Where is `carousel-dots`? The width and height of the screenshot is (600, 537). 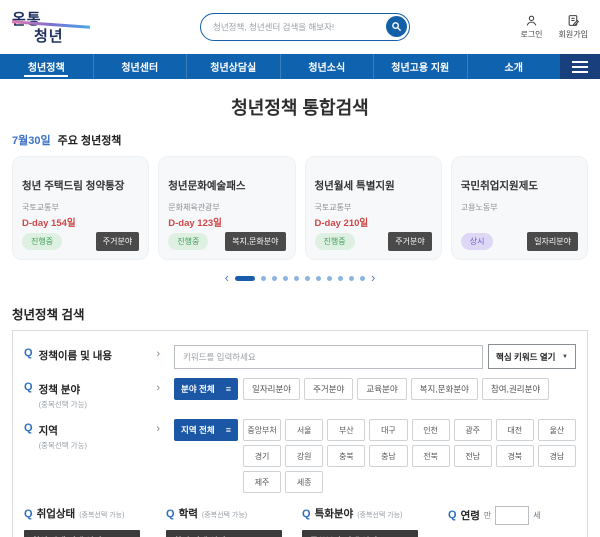
carousel-dots is located at coordinates (300, 278).